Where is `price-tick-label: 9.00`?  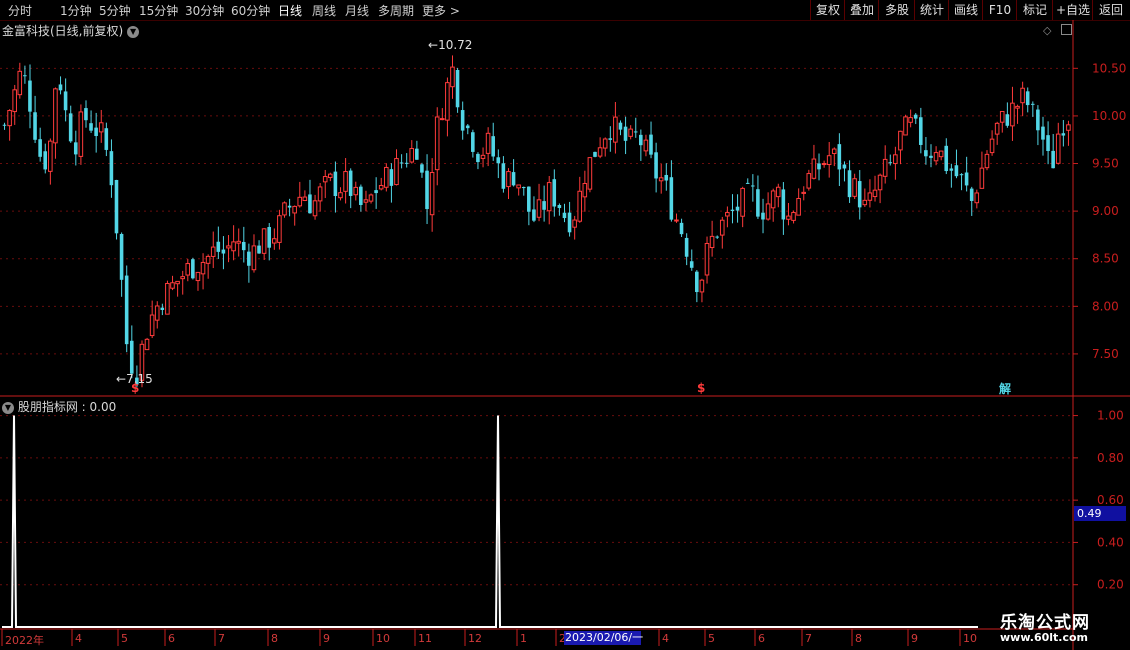
price-tick-label: 9.00 is located at coordinates (1105, 211).